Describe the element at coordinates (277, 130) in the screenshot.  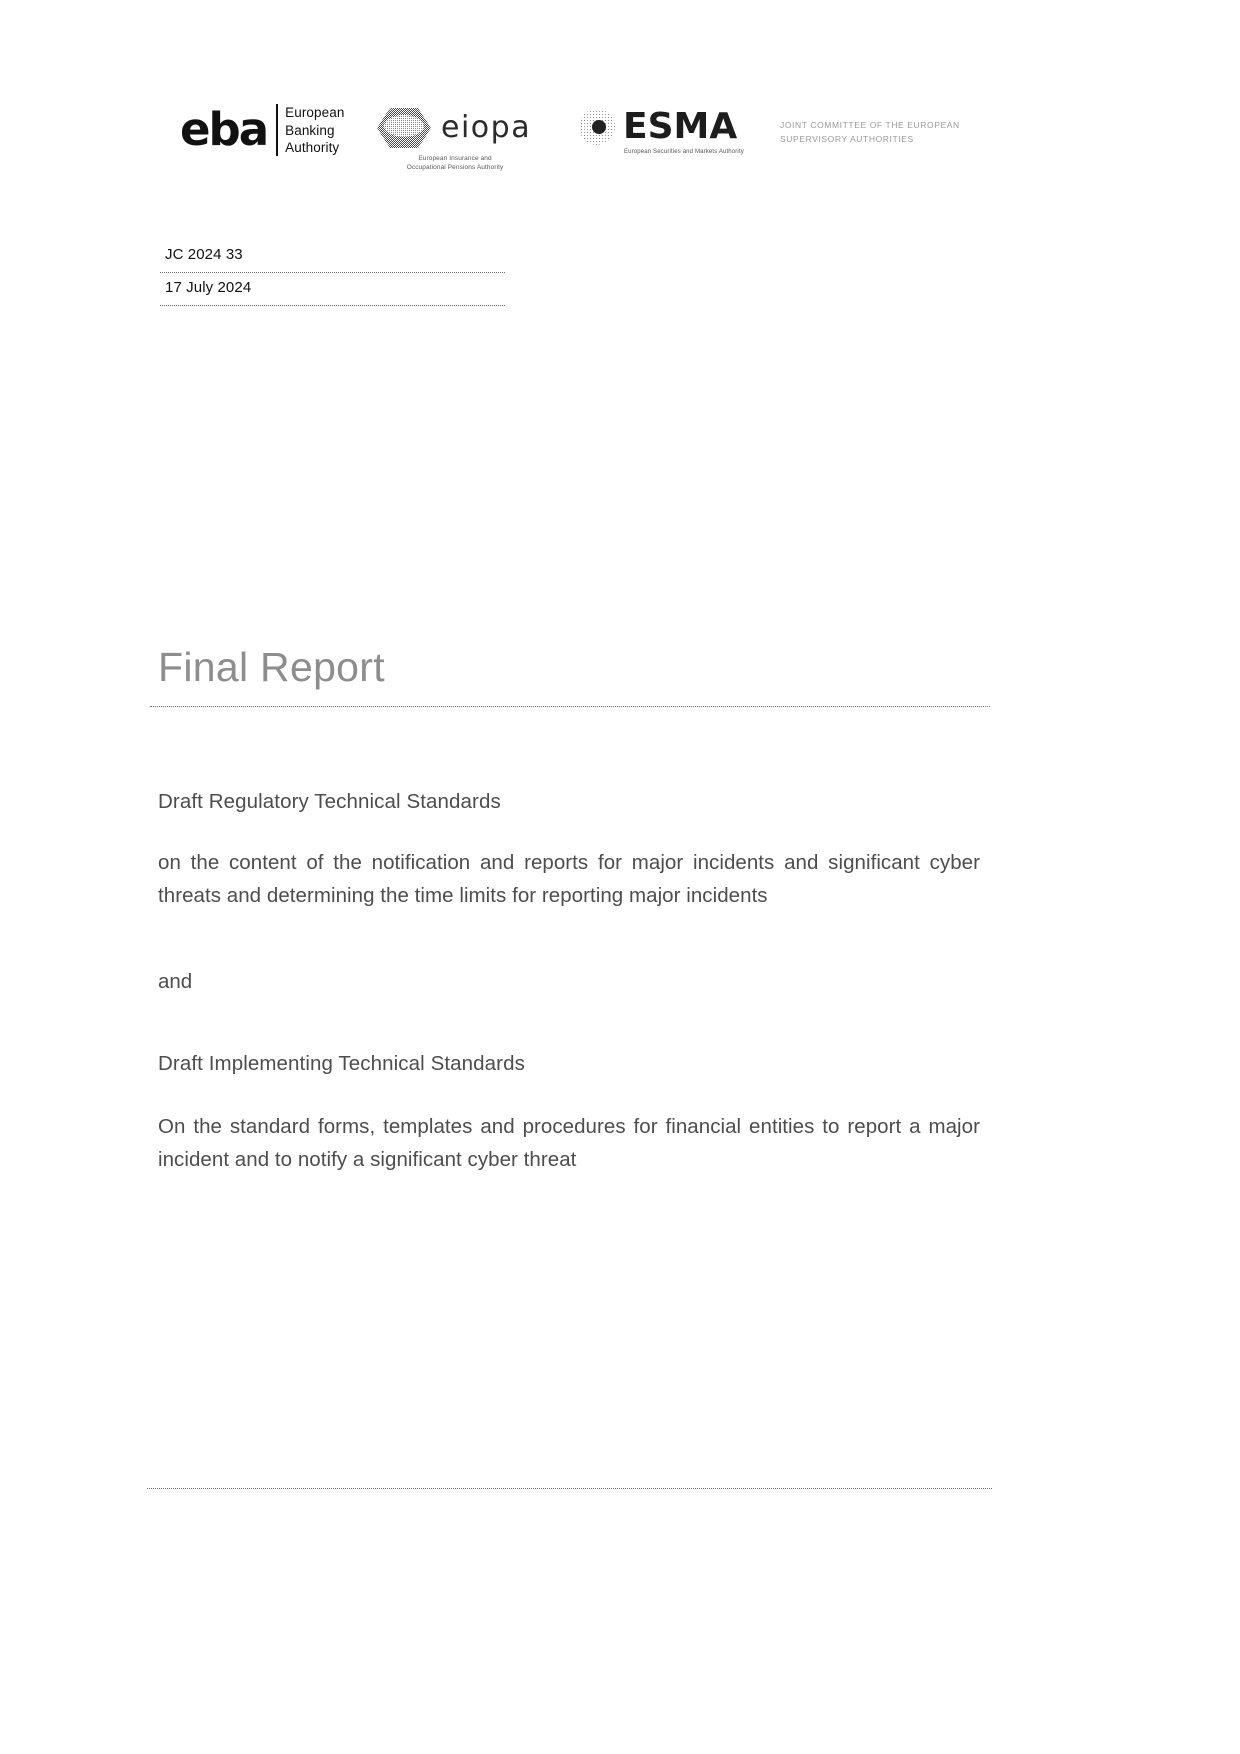
I see `eba-divider` at that location.